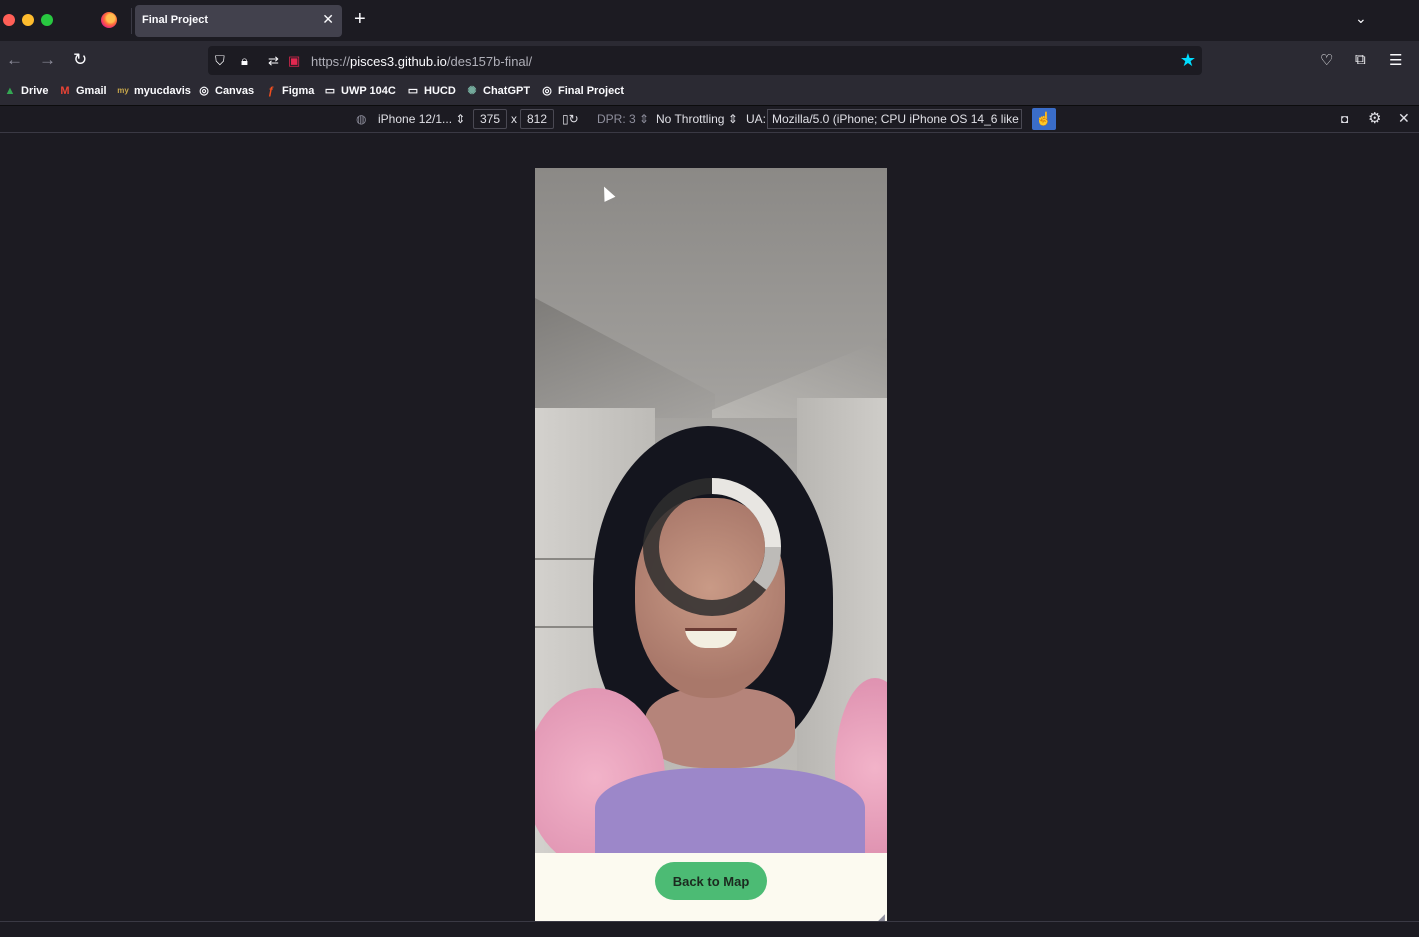  What do you see at coordinates (591, 91) in the screenshot?
I see `bookmark-label: Final Project` at bounding box center [591, 91].